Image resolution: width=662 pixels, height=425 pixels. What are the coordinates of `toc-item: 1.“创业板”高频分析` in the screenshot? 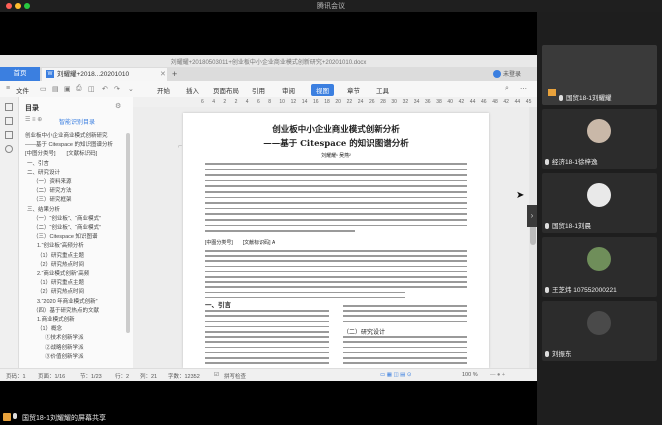 It's located at (80, 245).